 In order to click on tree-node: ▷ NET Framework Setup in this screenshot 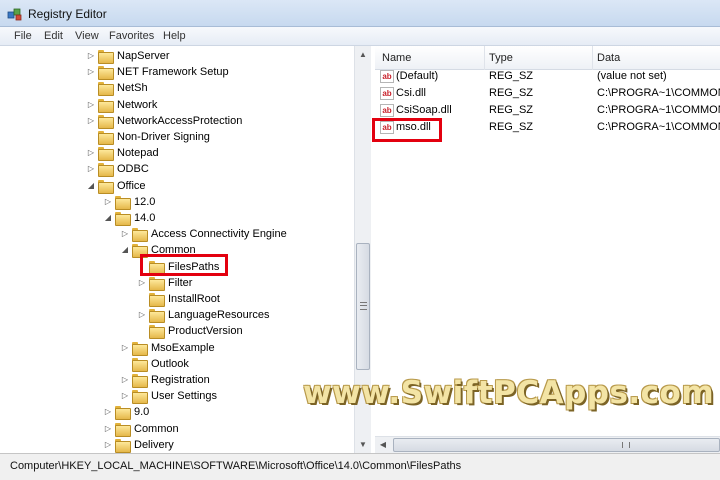, I will do `click(177, 72)`.